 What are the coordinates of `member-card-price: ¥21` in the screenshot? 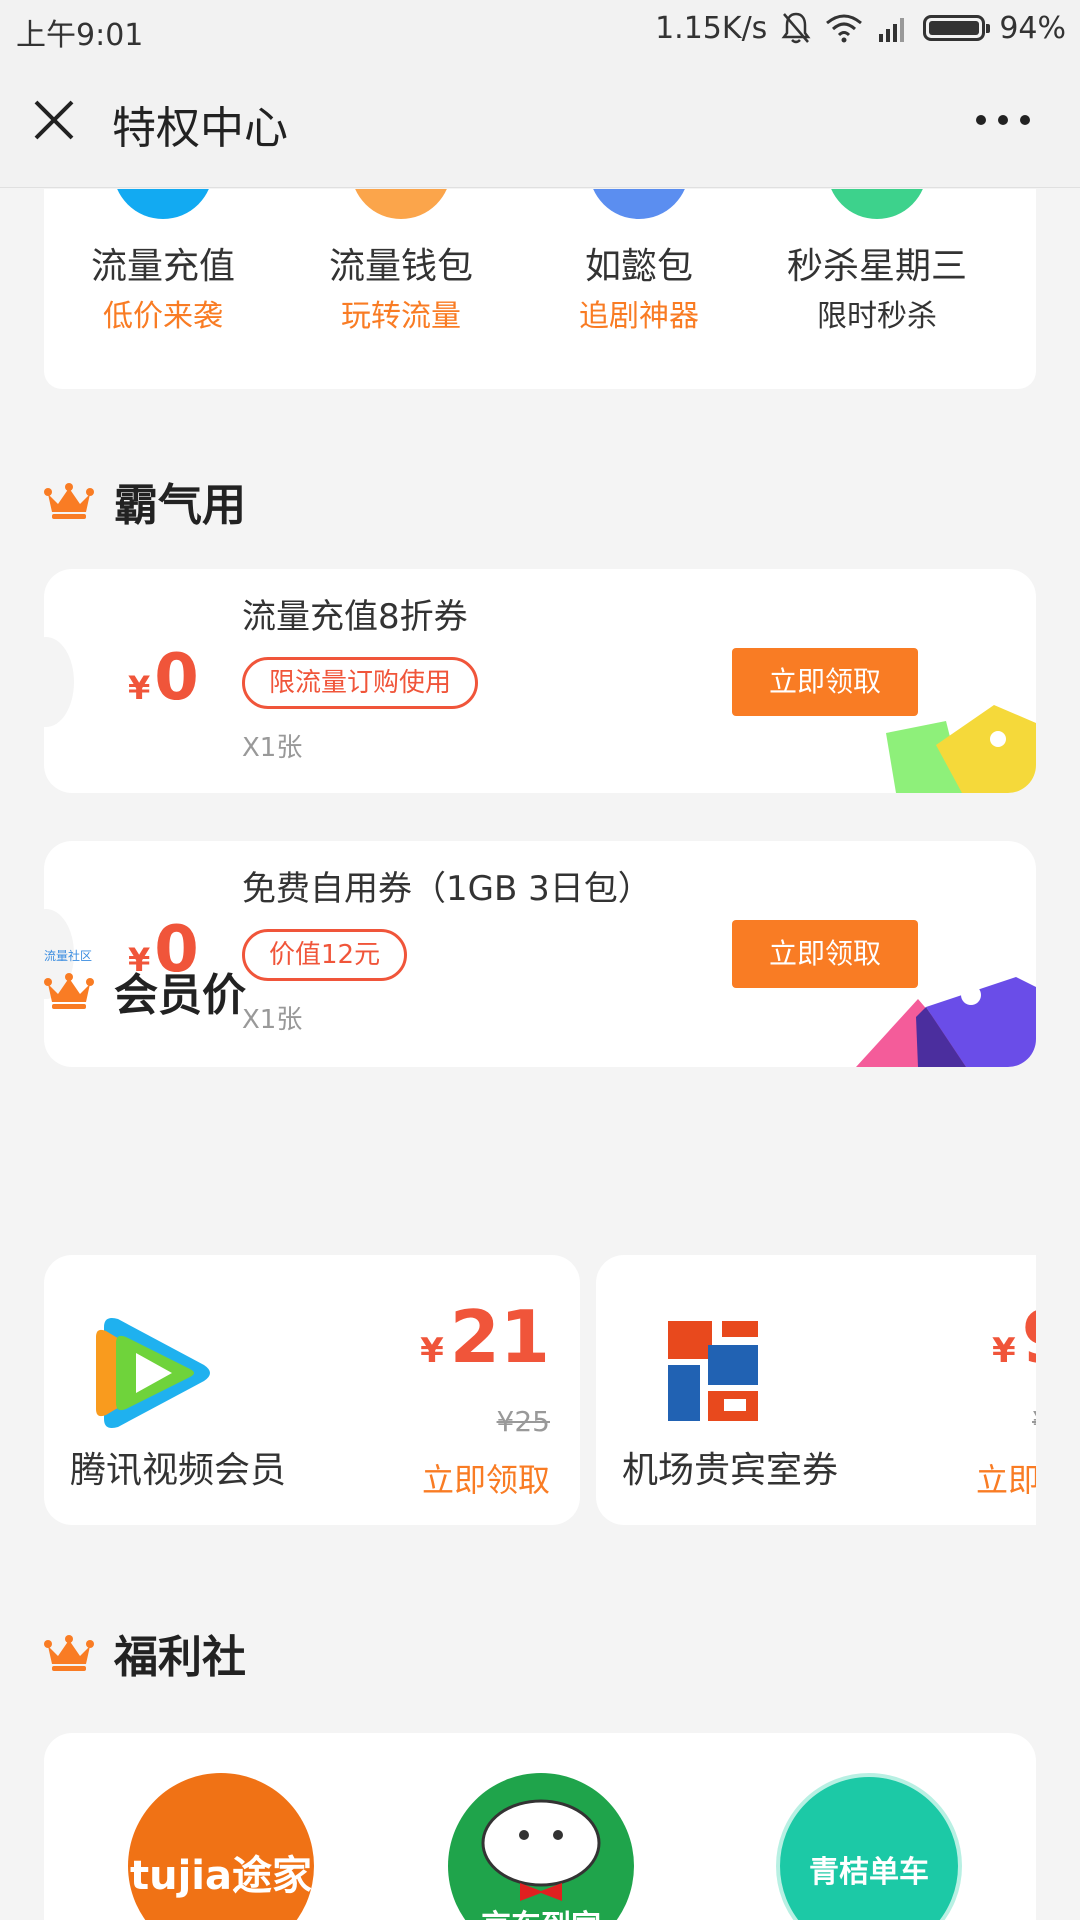 It's located at (485, 1337).